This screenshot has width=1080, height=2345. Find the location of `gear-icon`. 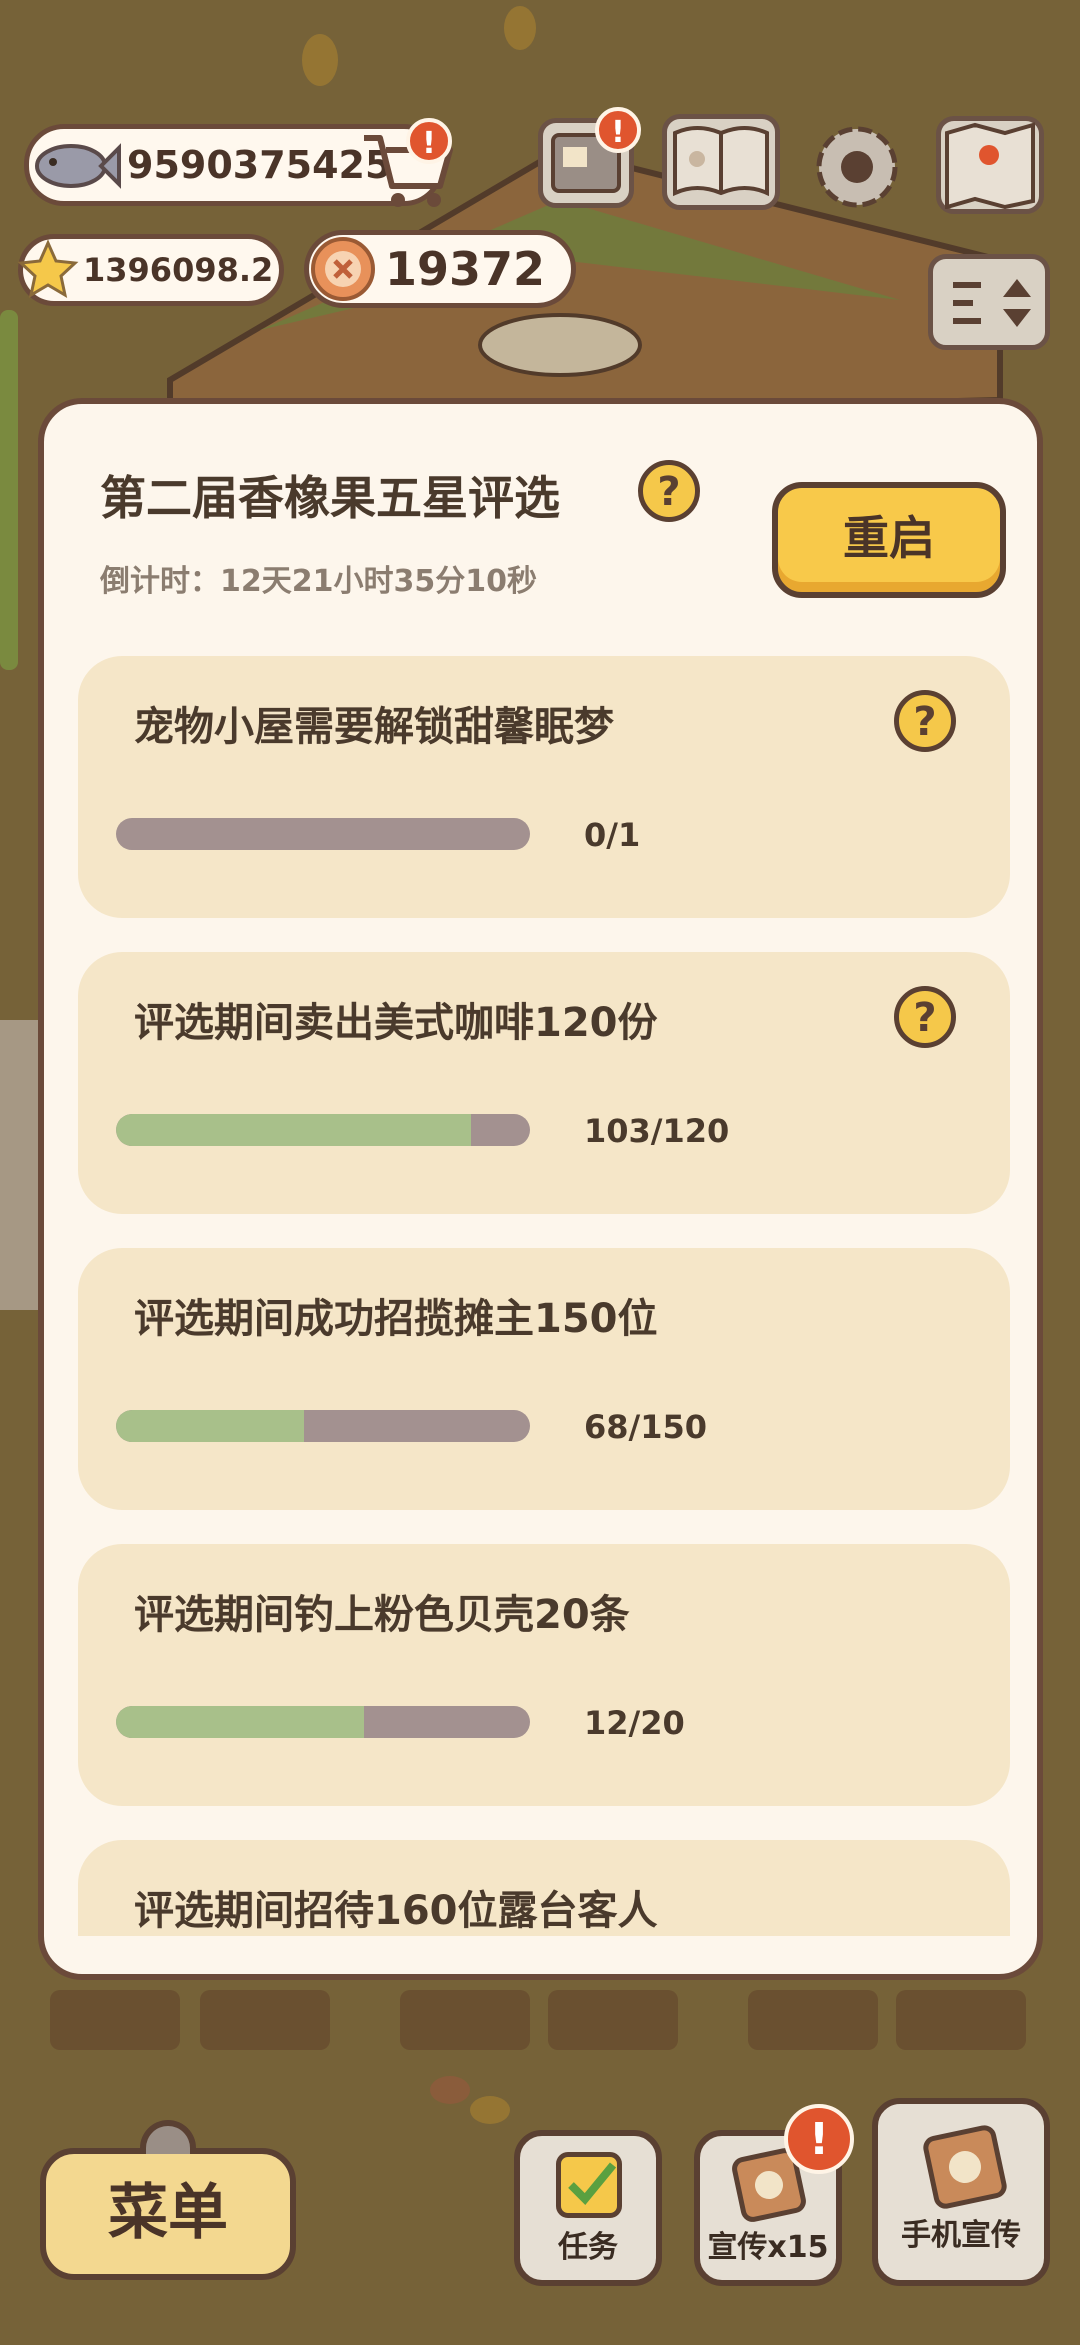

gear-icon is located at coordinates (857, 167).